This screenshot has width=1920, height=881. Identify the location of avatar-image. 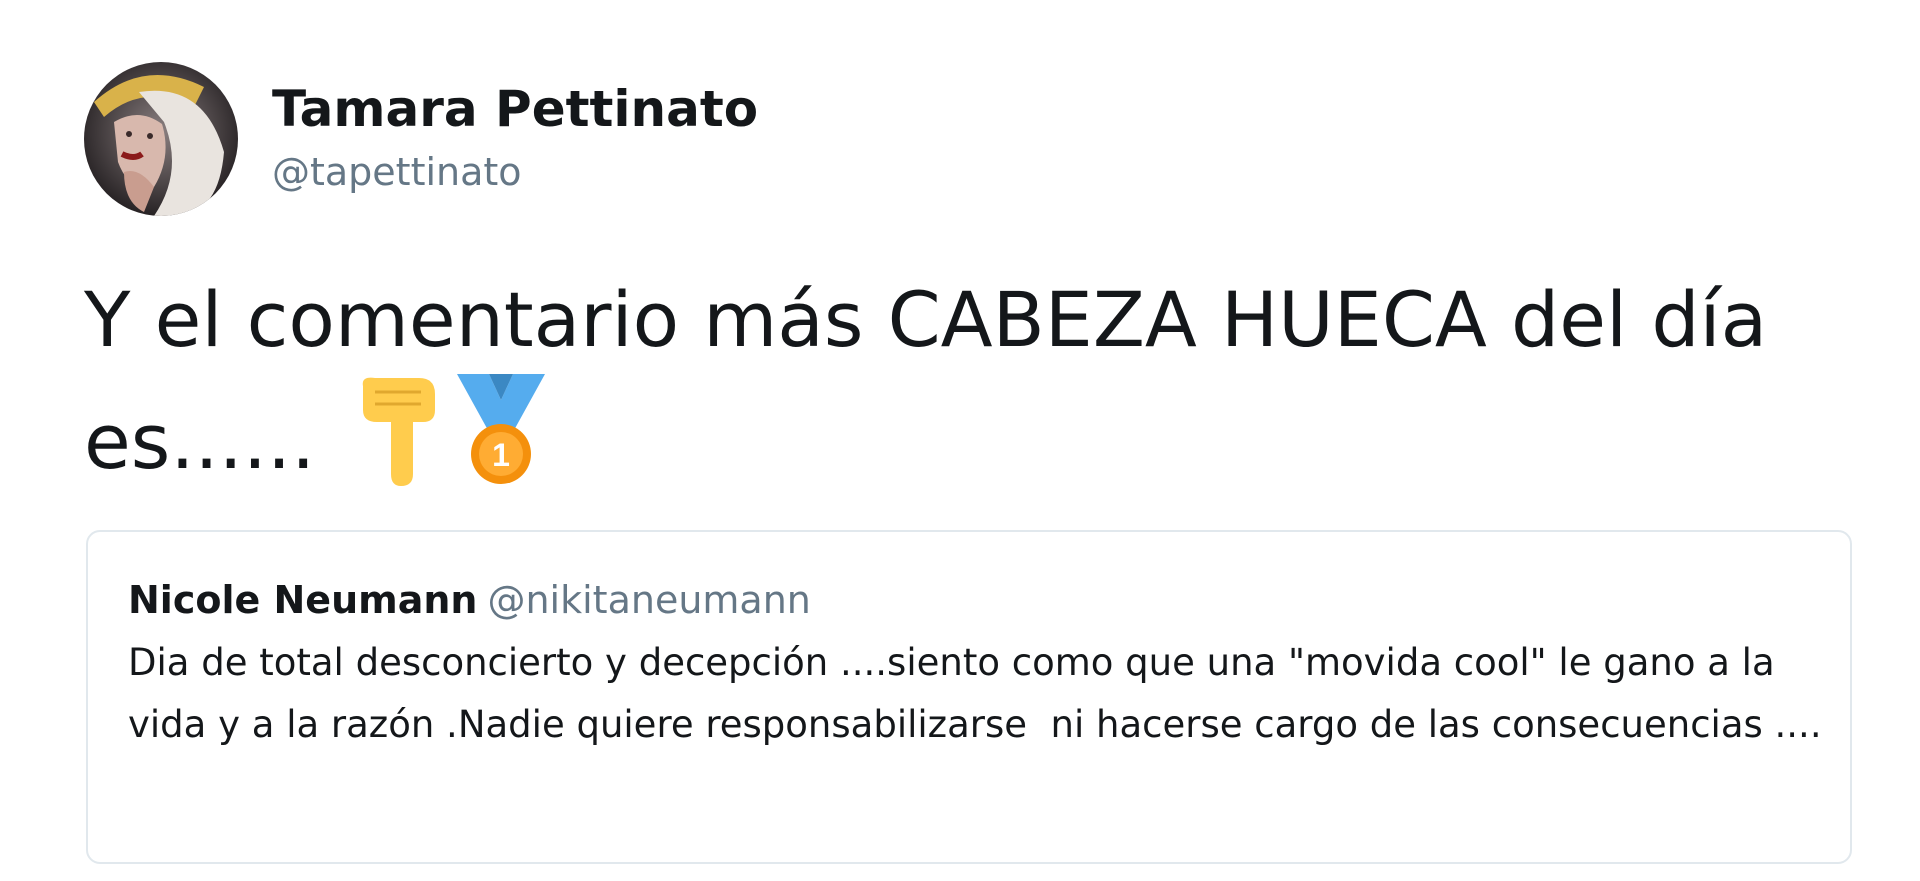
(161, 139).